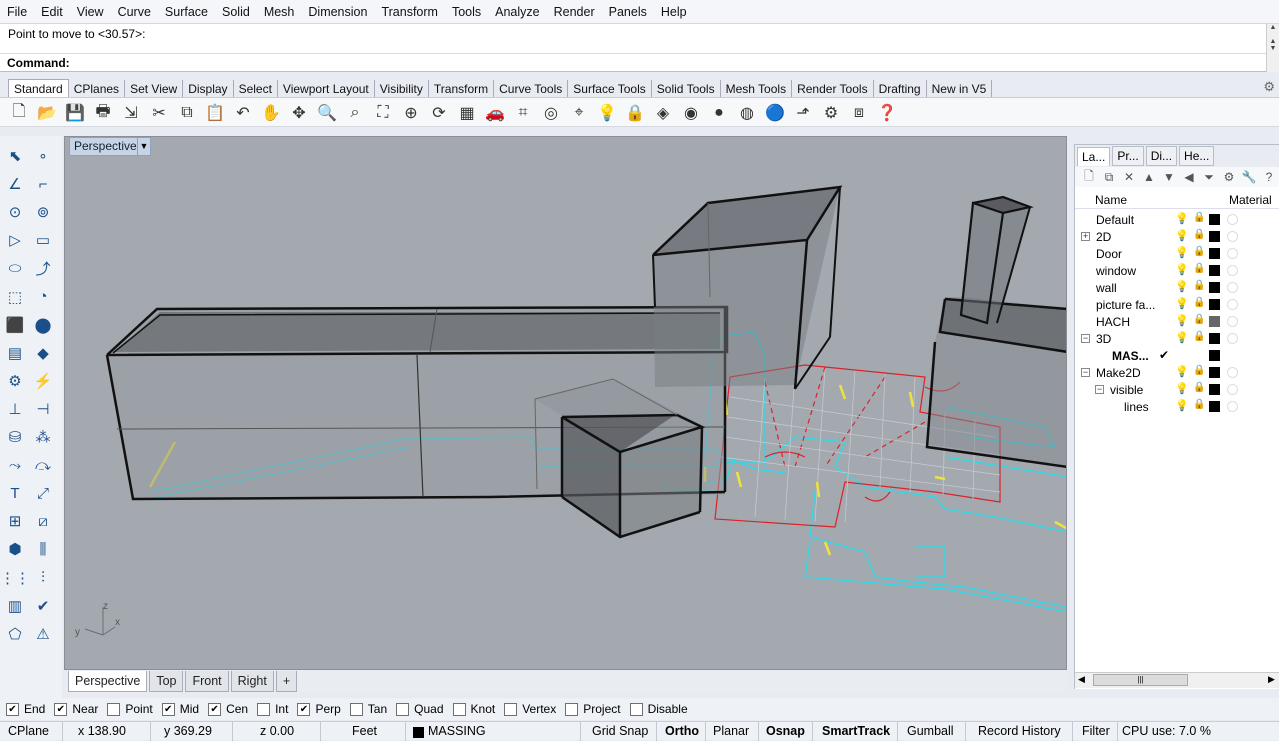 Image resolution: width=1279 pixels, height=741 pixels. Describe the element at coordinates (457, 731) in the screenshot. I see `status-layer: MASSING` at that location.